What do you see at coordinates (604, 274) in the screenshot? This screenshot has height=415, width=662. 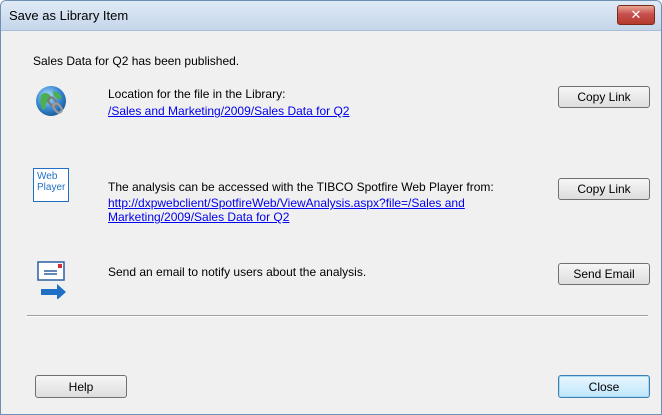 I see `send-email-button: Send Email` at bounding box center [604, 274].